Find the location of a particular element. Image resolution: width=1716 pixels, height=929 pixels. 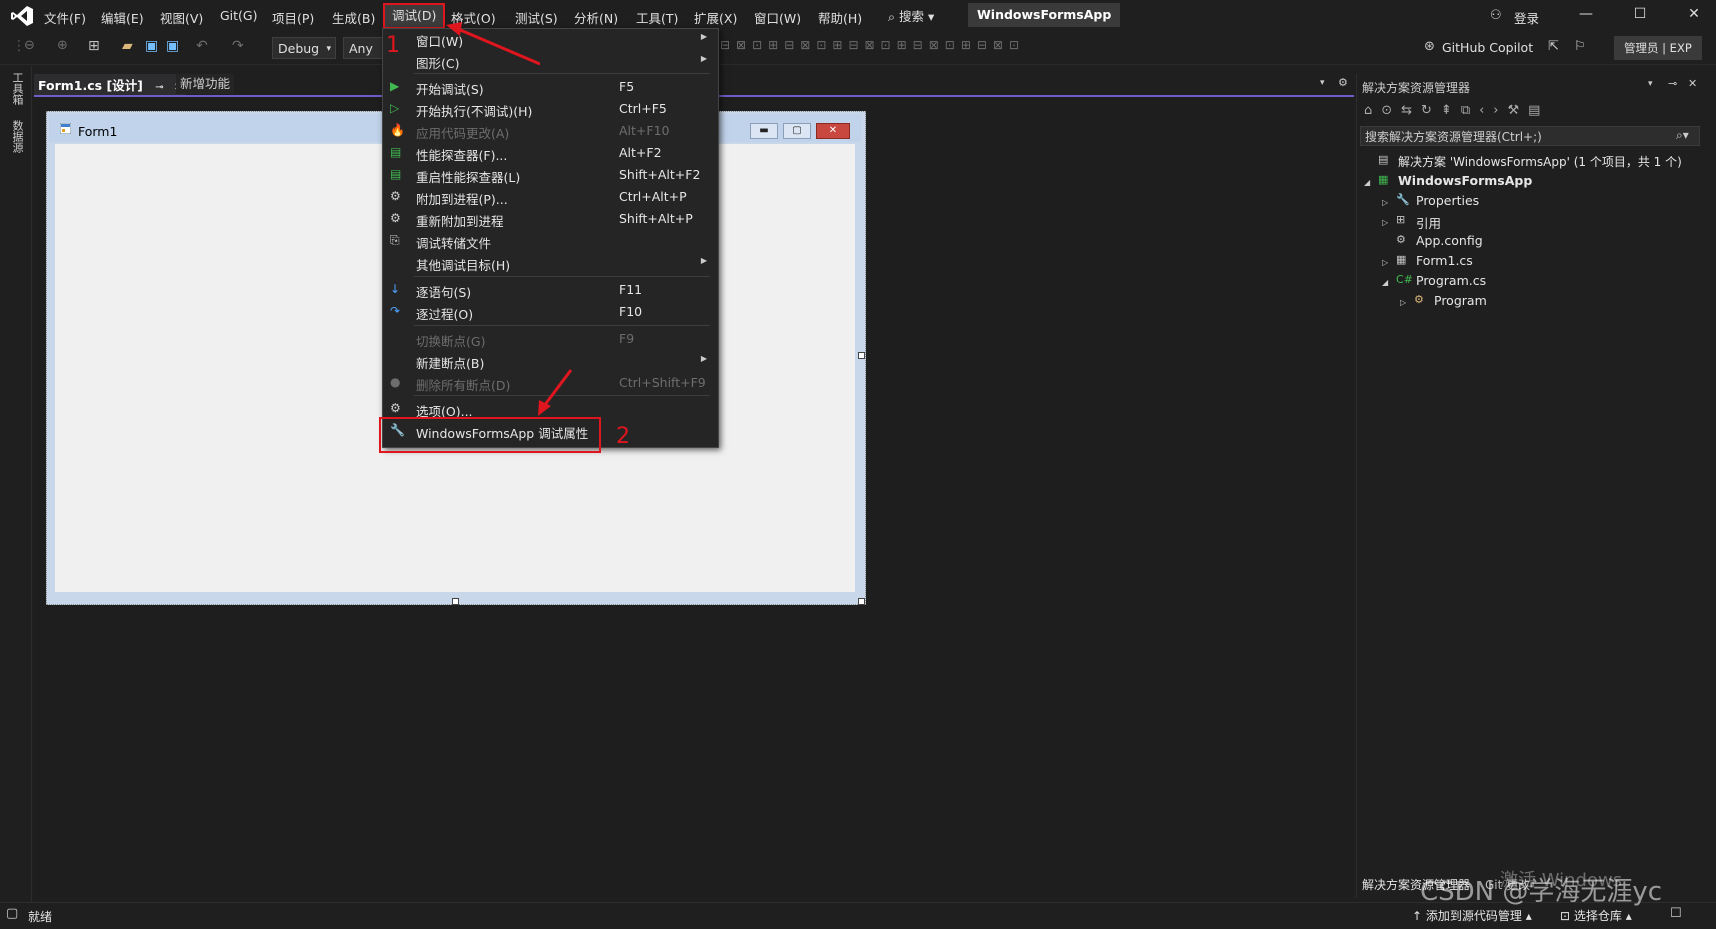

back-icon: ⊖ is located at coordinates (29, 45).